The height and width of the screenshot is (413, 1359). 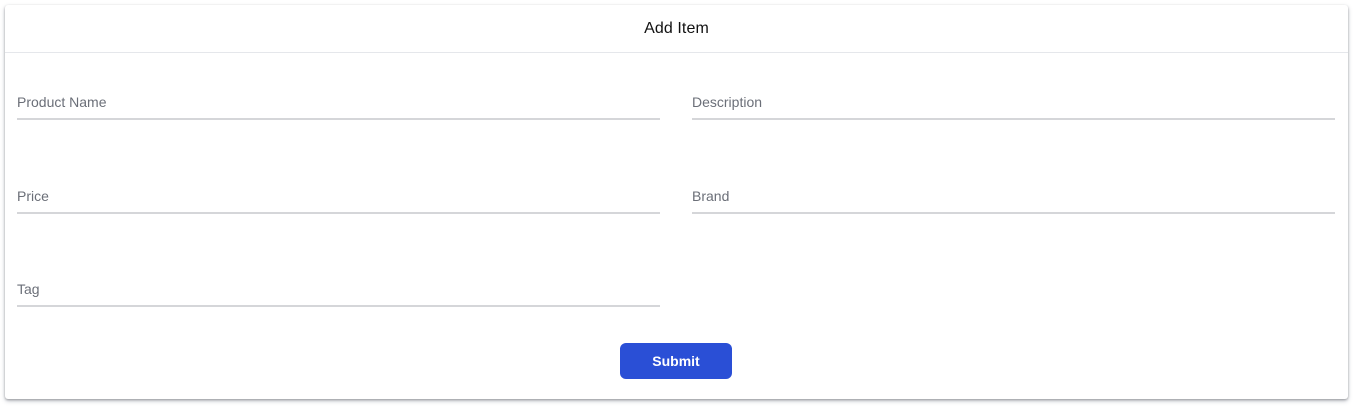 I want to click on tag-input, so click(x=338, y=292).